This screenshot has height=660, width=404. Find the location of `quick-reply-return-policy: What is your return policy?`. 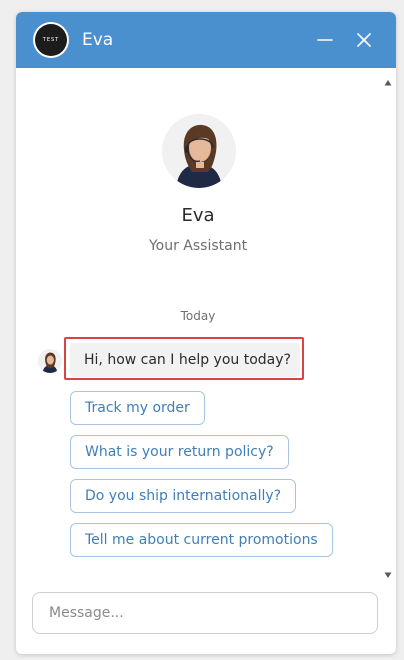

quick-reply-return-policy: What is your return policy? is located at coordinates (179, 452).